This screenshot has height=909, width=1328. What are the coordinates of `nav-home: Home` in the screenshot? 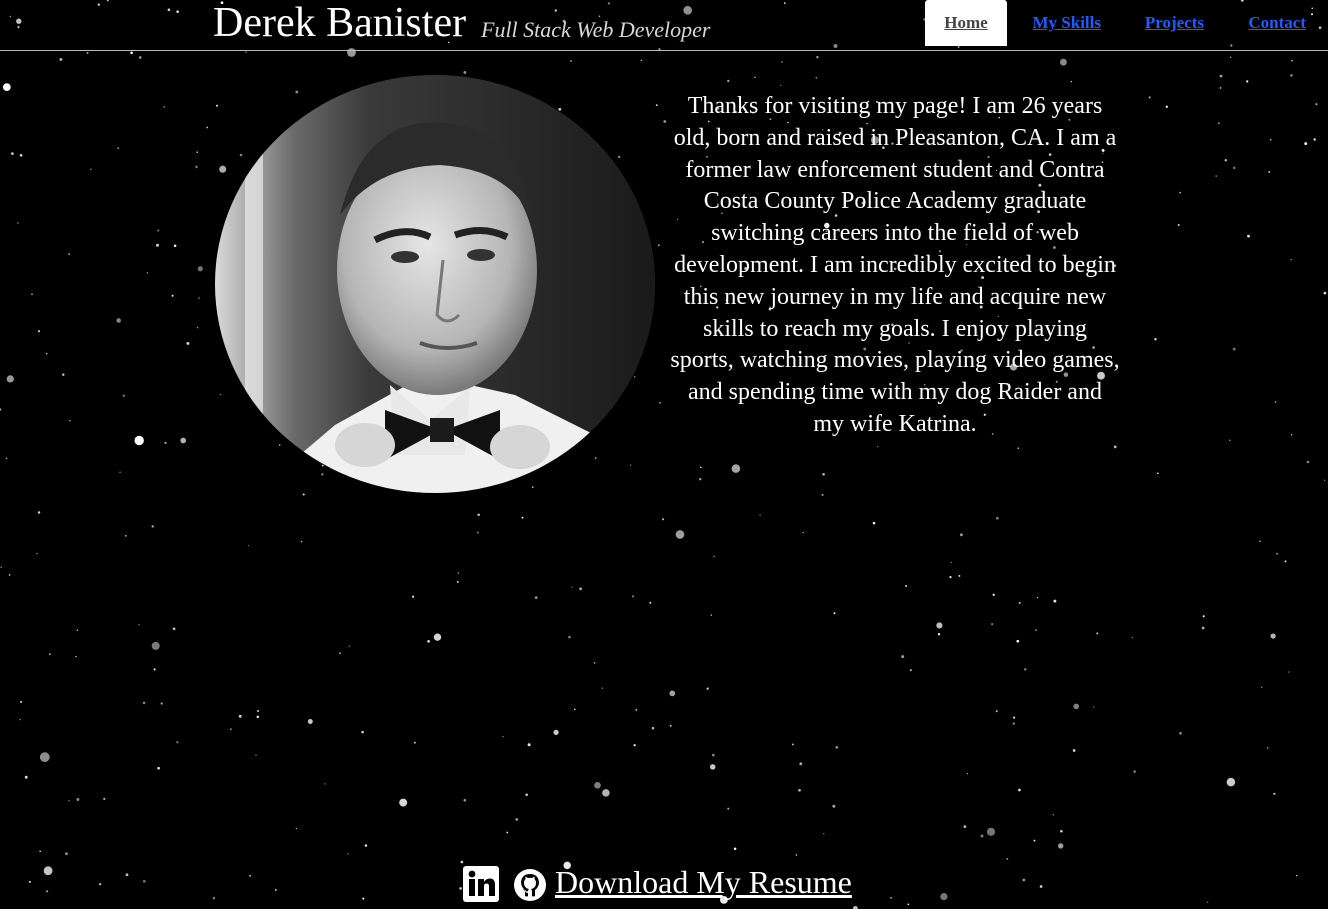 It's located at (966, 23).